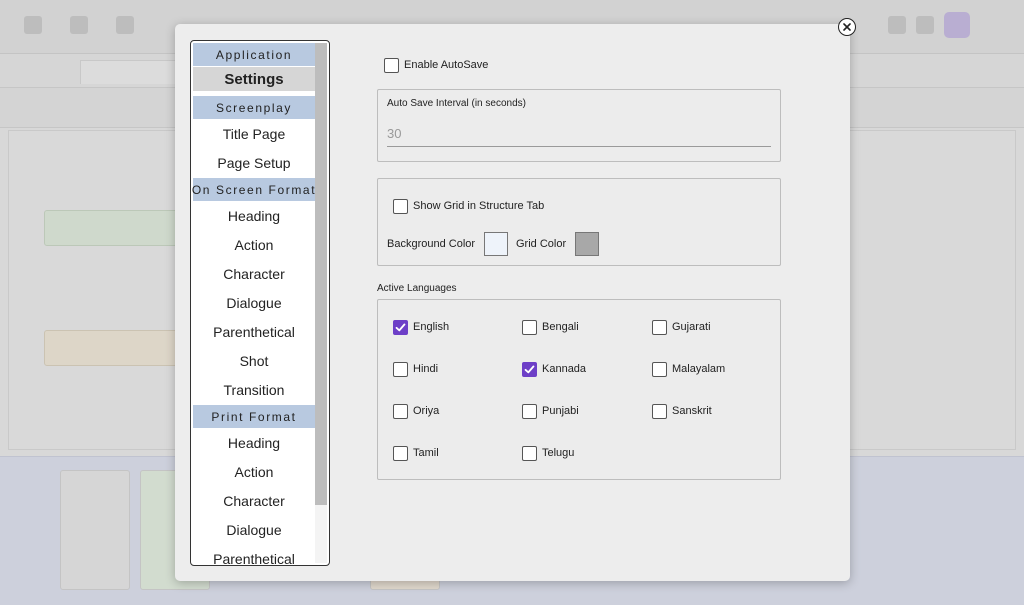 This screenshot has height=605, width=1024. I want to click on show-grid-checkbox, so click(400, 206).